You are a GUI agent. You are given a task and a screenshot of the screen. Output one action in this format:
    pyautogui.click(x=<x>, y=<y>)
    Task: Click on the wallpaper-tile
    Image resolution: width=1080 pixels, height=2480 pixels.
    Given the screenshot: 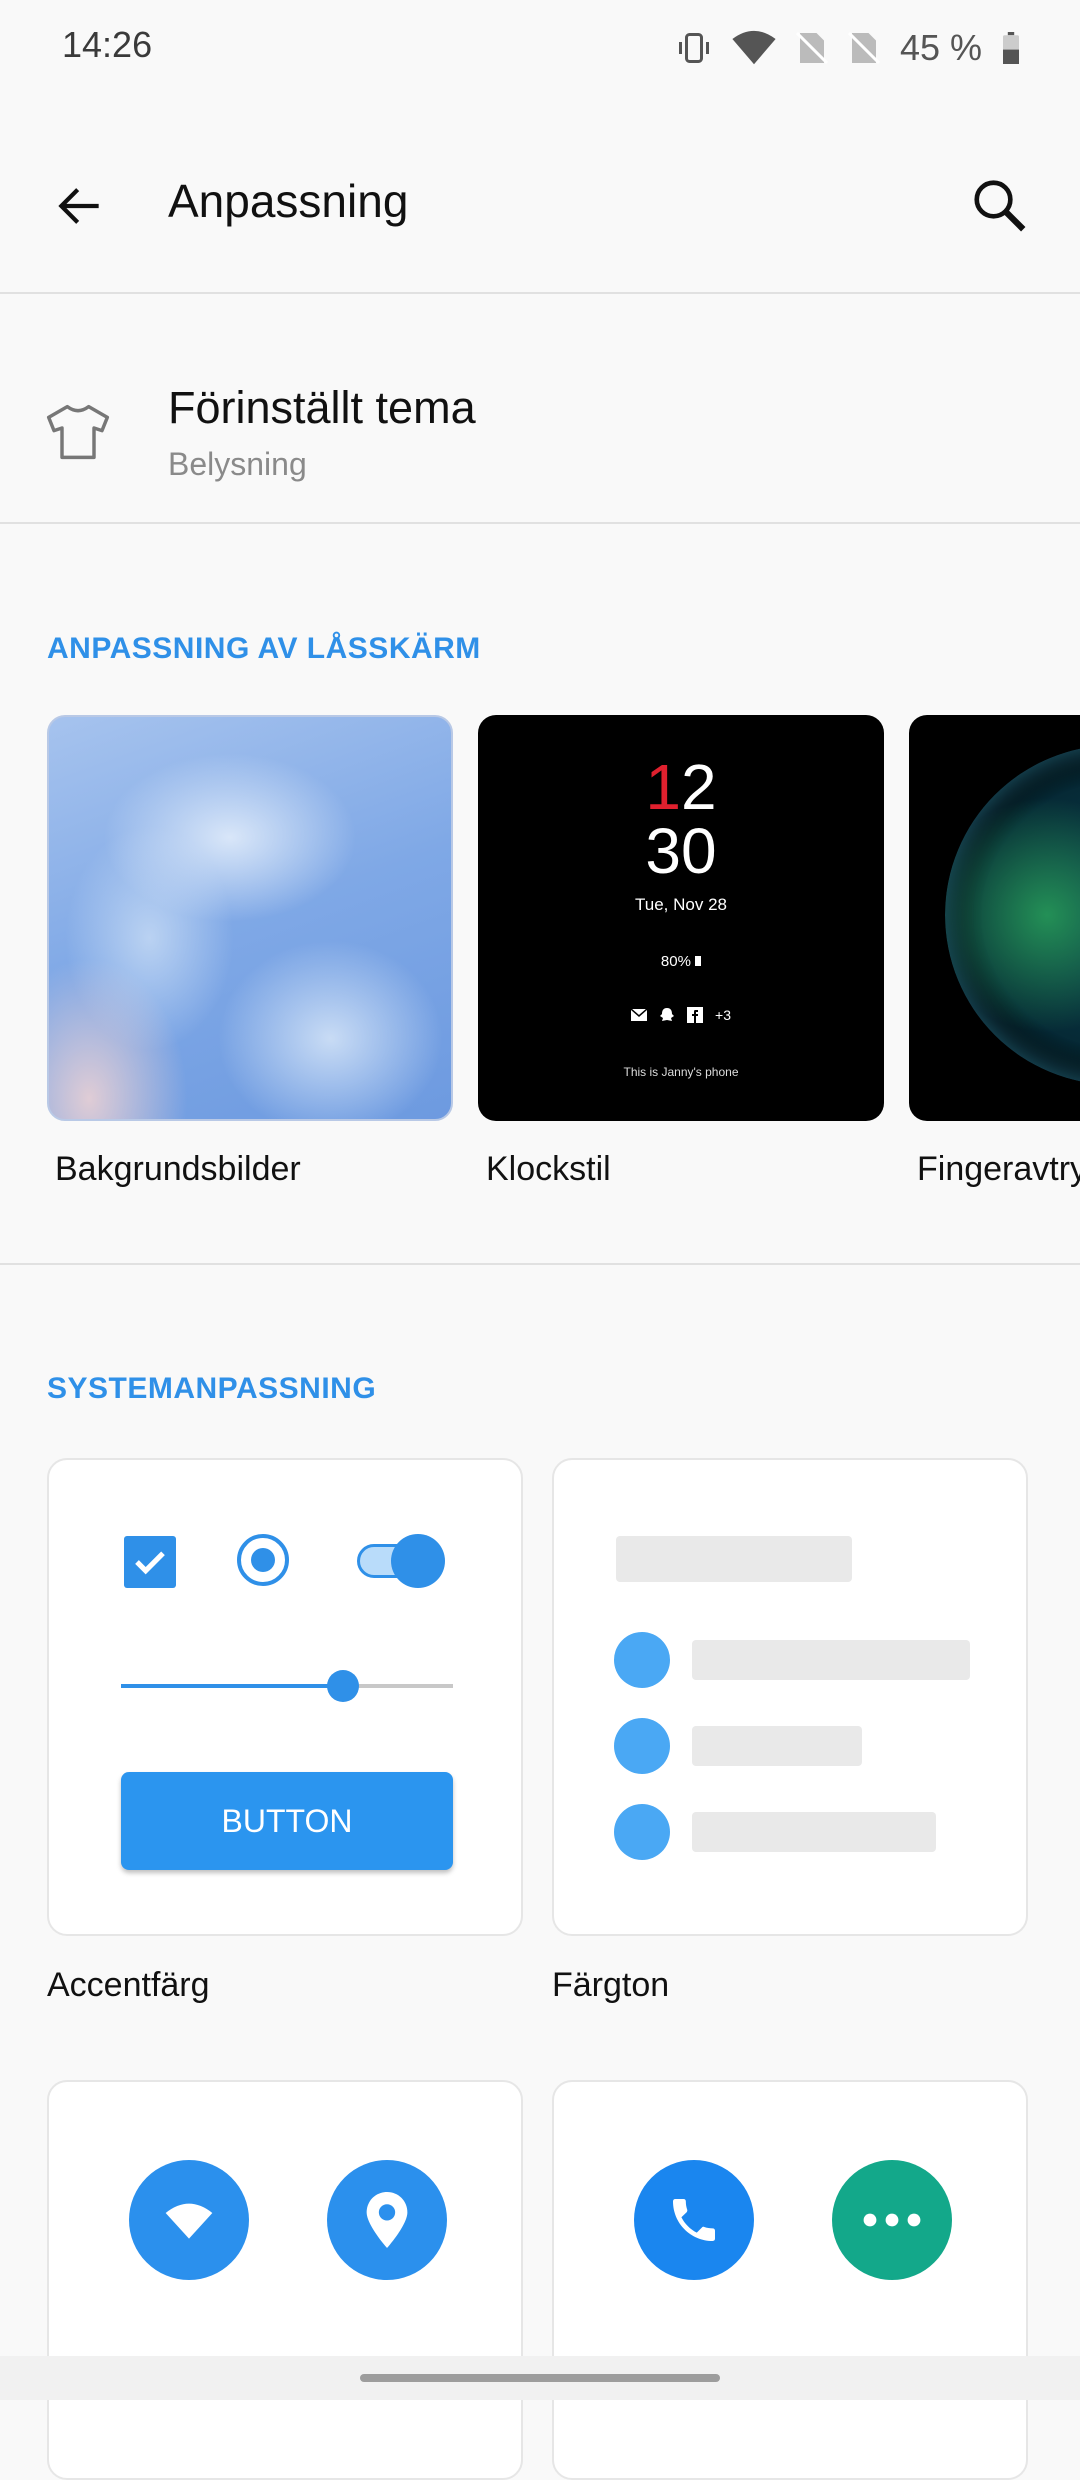 What is the action you would take?
    pyautogui.click(x=250, y=918)
    